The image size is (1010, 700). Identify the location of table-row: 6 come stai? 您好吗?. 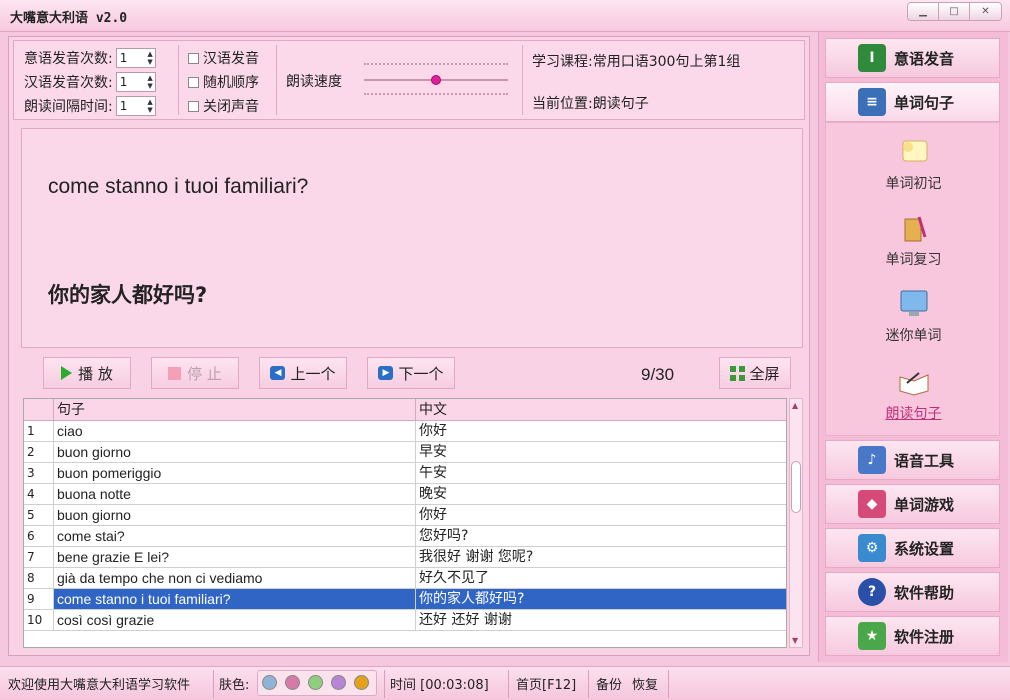
(405, 536).